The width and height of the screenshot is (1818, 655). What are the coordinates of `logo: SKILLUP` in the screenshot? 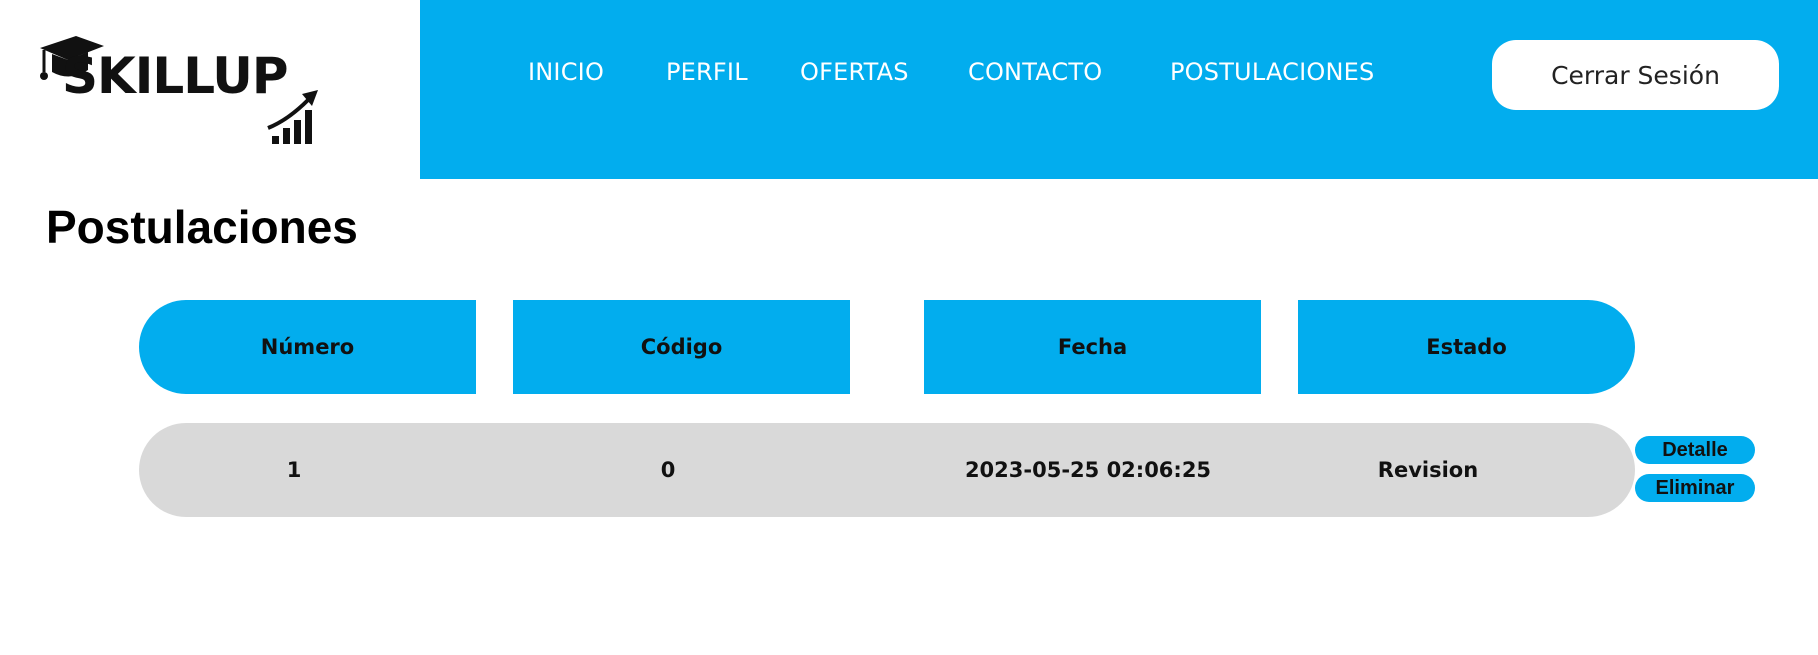 It's located at (186, 88).